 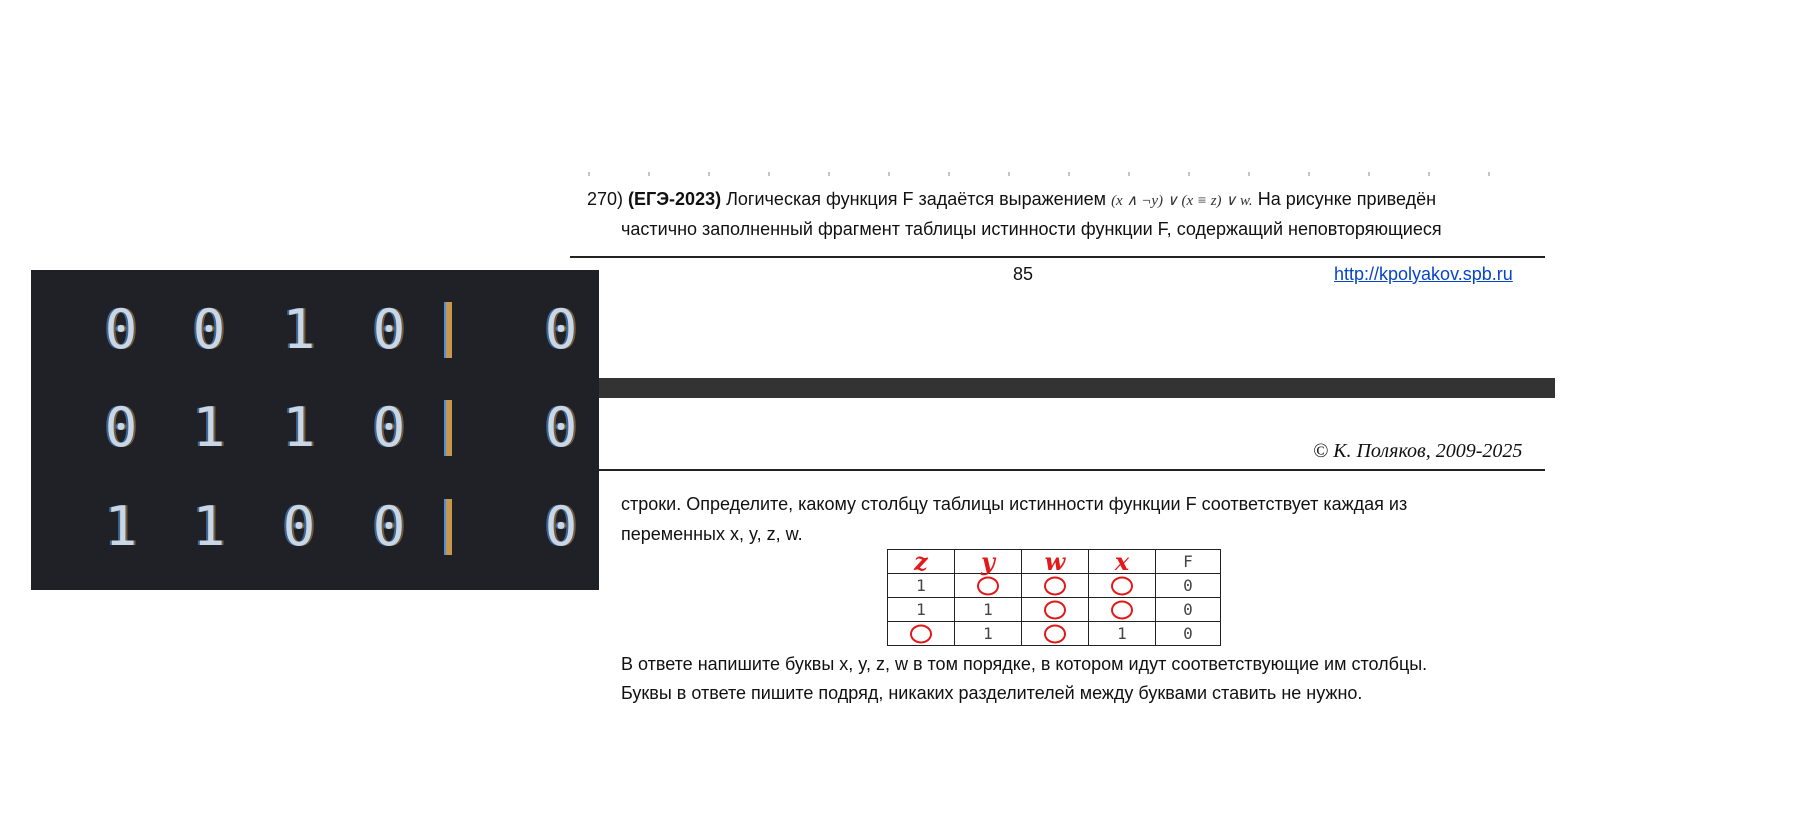 I want to click on handwritten-letter: y, so click(x=988, y=561).